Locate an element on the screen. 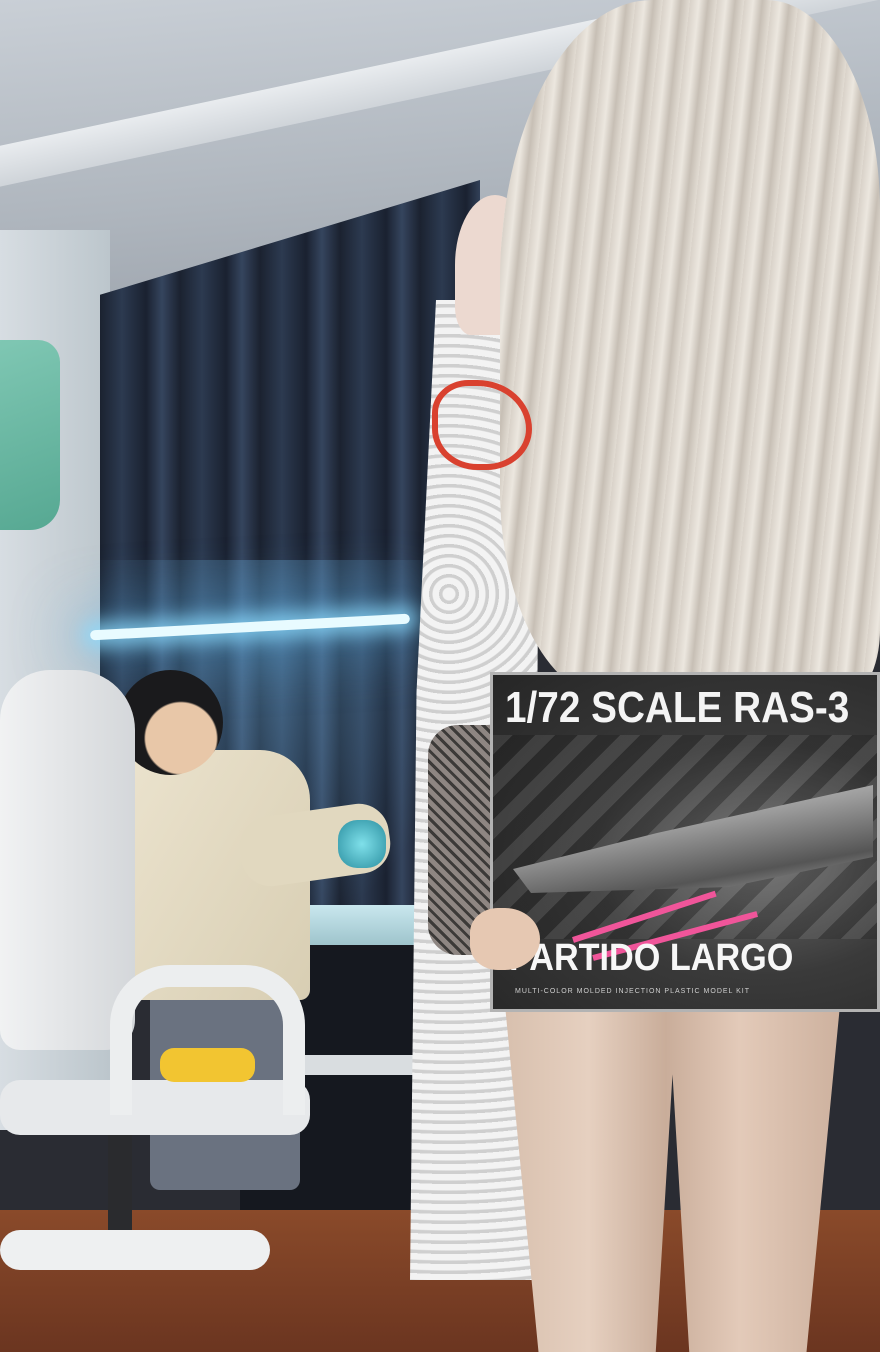 Image resolution: width=880 pixels, height=1352 pixels. chair-base is located at coordinates (135, 1250).